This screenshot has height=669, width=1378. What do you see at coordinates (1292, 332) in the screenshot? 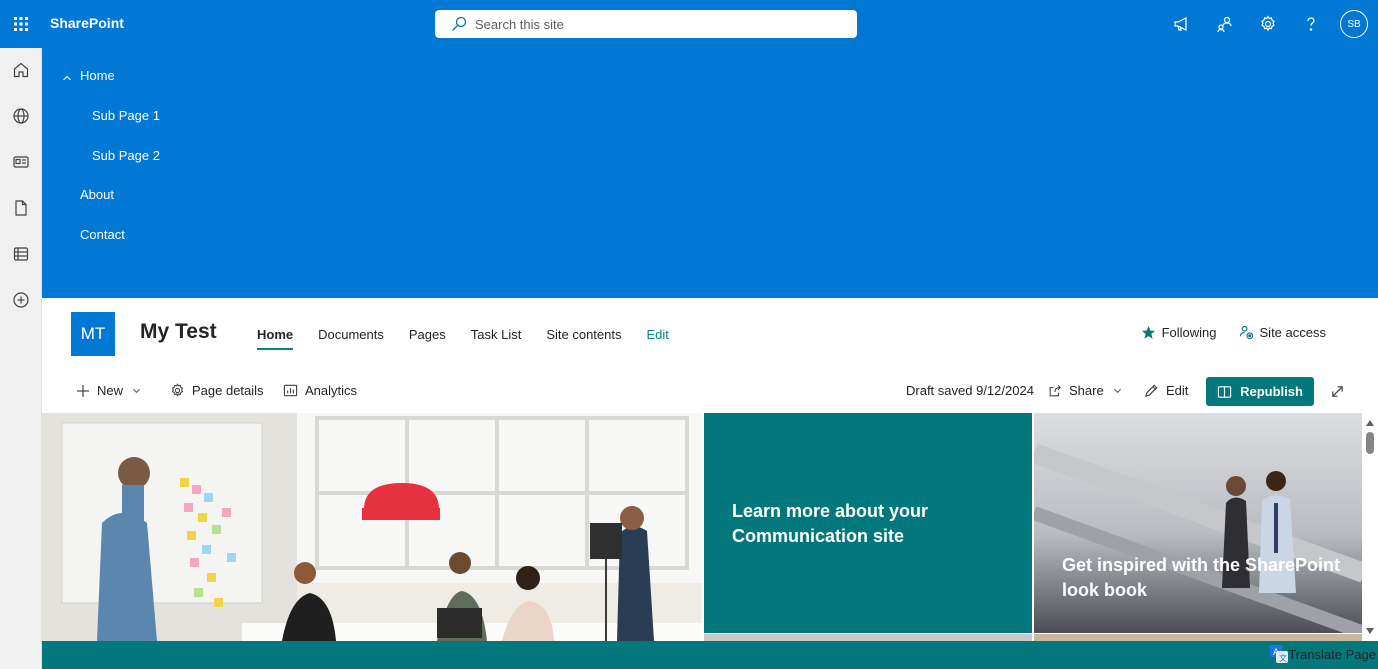
I see `site-access-label: Site access` at bounding box center [1292, 332].